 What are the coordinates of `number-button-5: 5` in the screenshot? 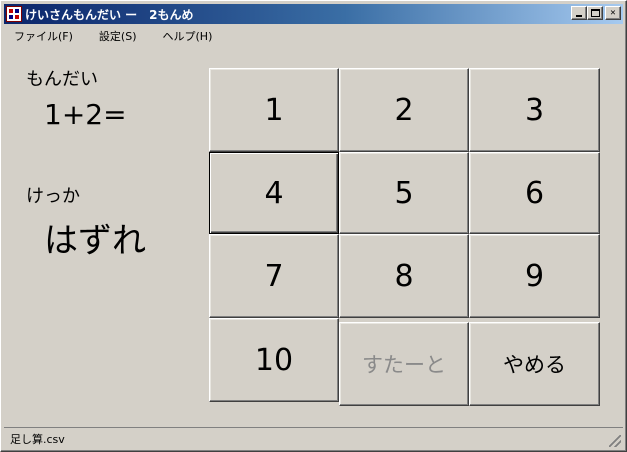 It's located at (404, 193).